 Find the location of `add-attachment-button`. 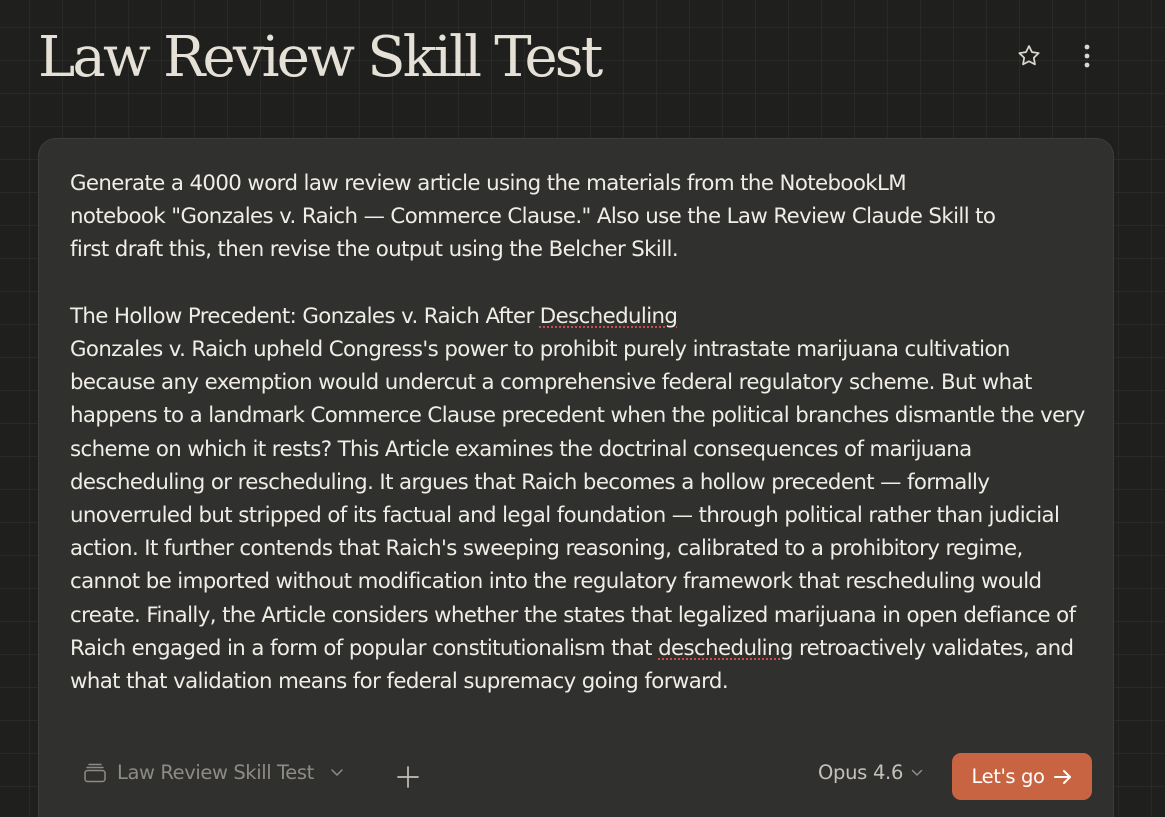

add-attachment-button is located at coordinates (408, 777).